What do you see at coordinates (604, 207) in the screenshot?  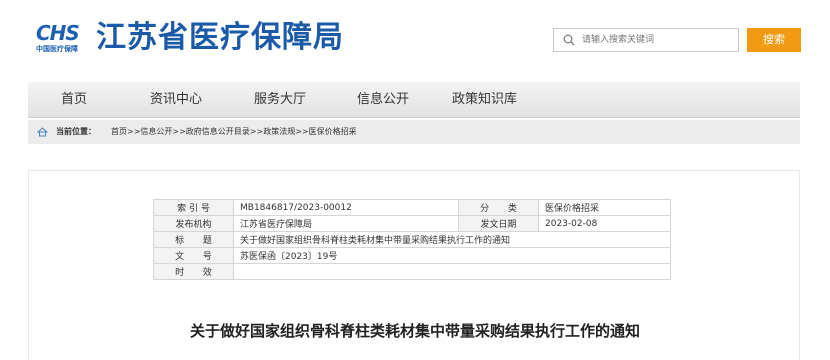 I see `category-value: 医保价格招采` at bounding box center [604, 207].